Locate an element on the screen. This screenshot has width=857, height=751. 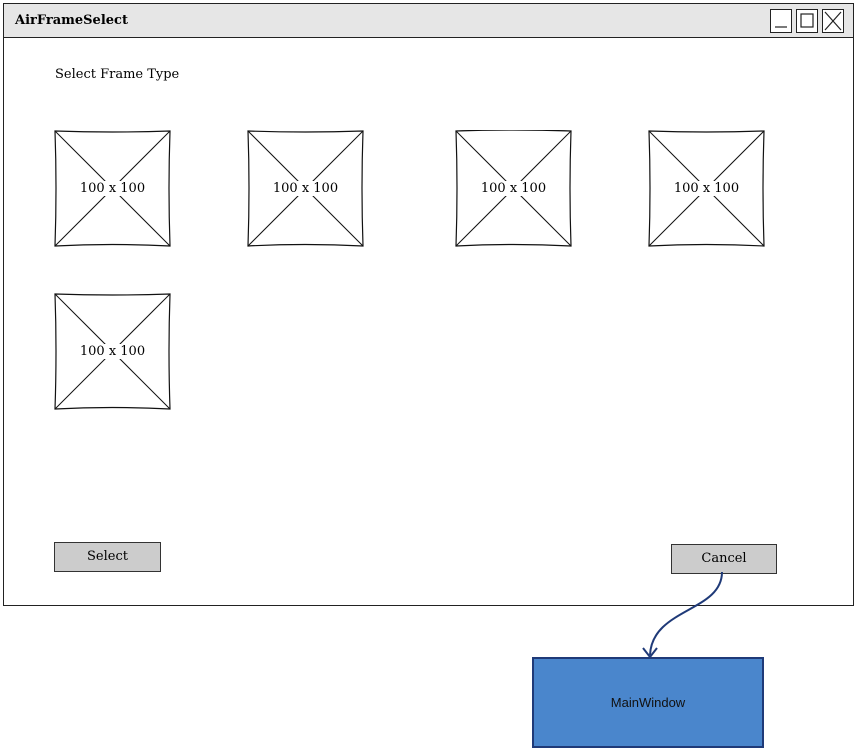
navigation-connector is located at coordinates (682, 615).